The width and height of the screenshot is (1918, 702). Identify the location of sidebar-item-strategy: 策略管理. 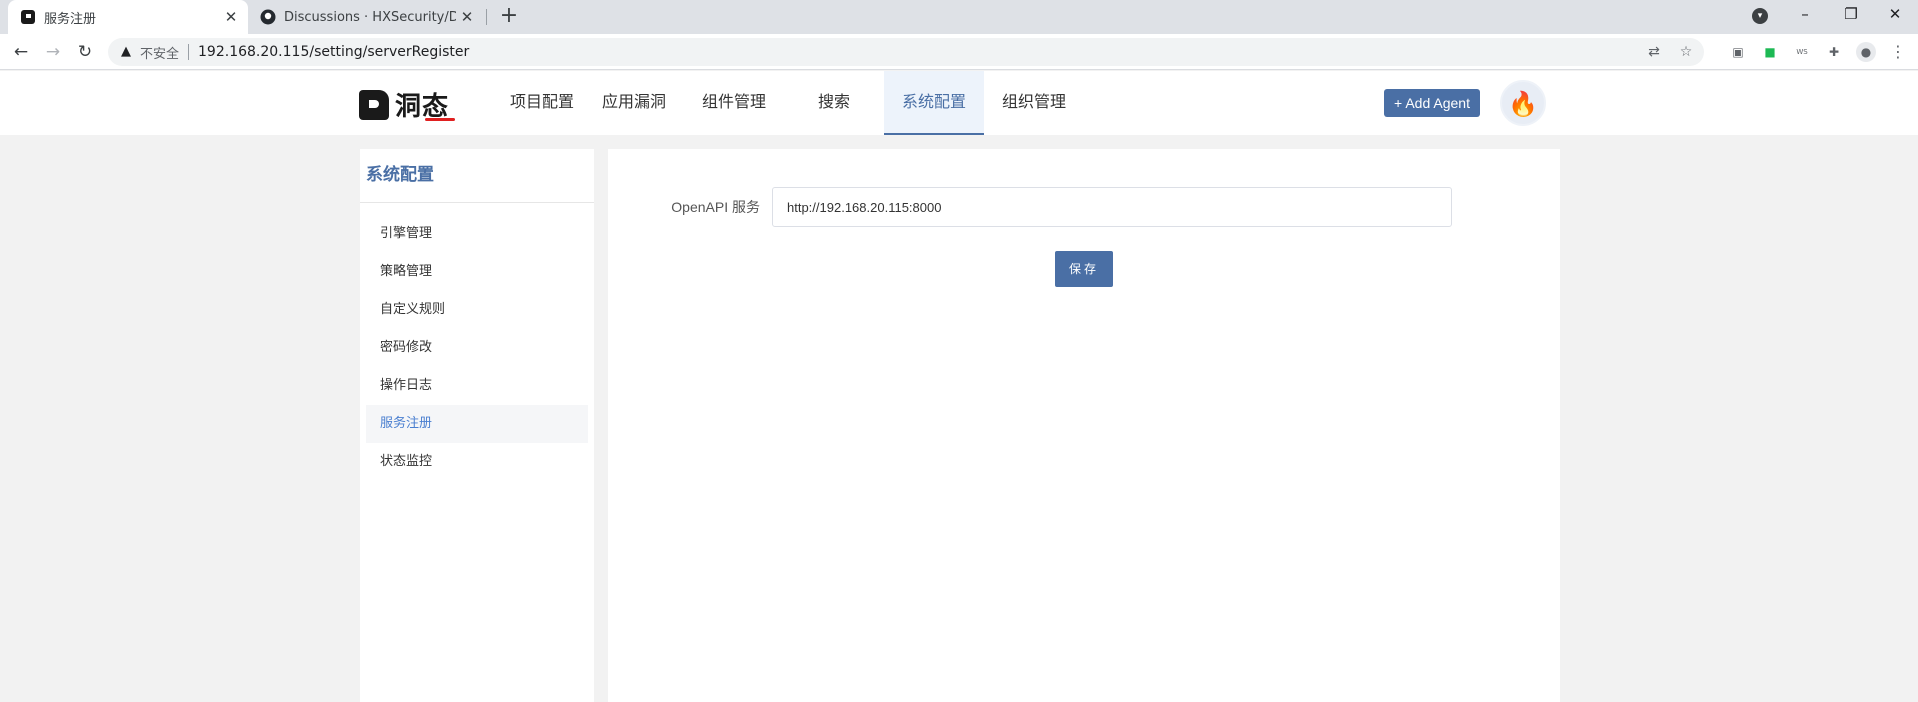
(477, 272).